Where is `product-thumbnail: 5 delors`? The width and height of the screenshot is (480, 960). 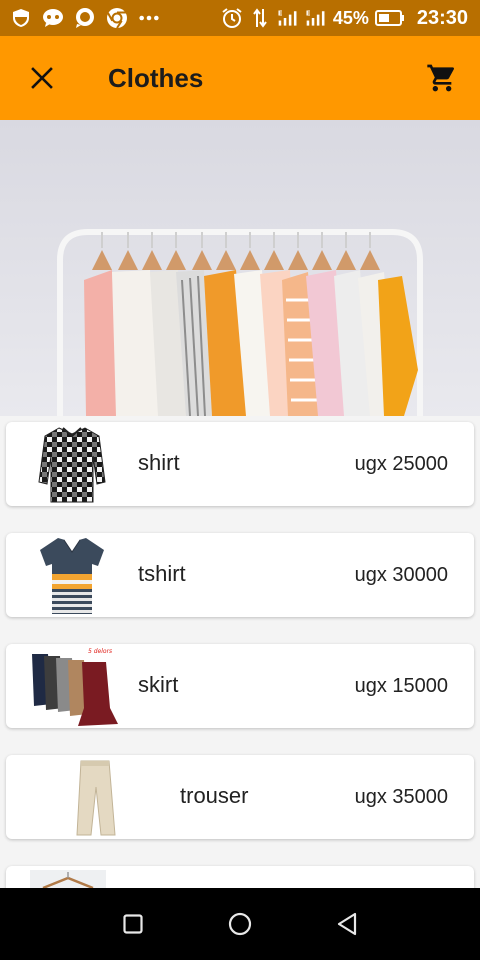
product-thumbnail: 5 delors is located at coordinates (74, 687).